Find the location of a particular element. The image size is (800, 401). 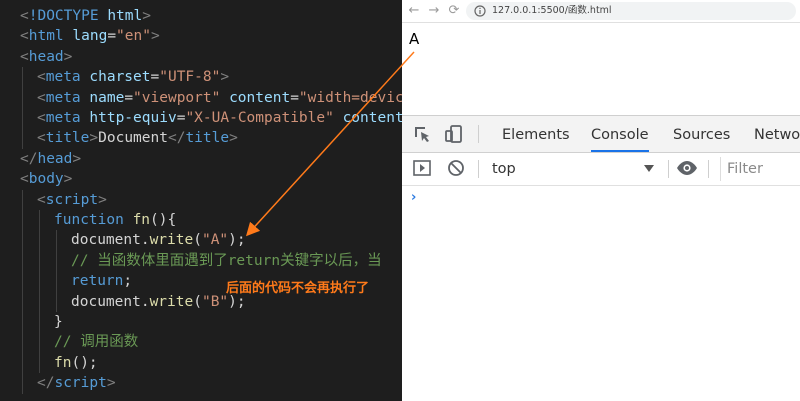

back-arrow-icon: ← is located at coordinates (414, 11).